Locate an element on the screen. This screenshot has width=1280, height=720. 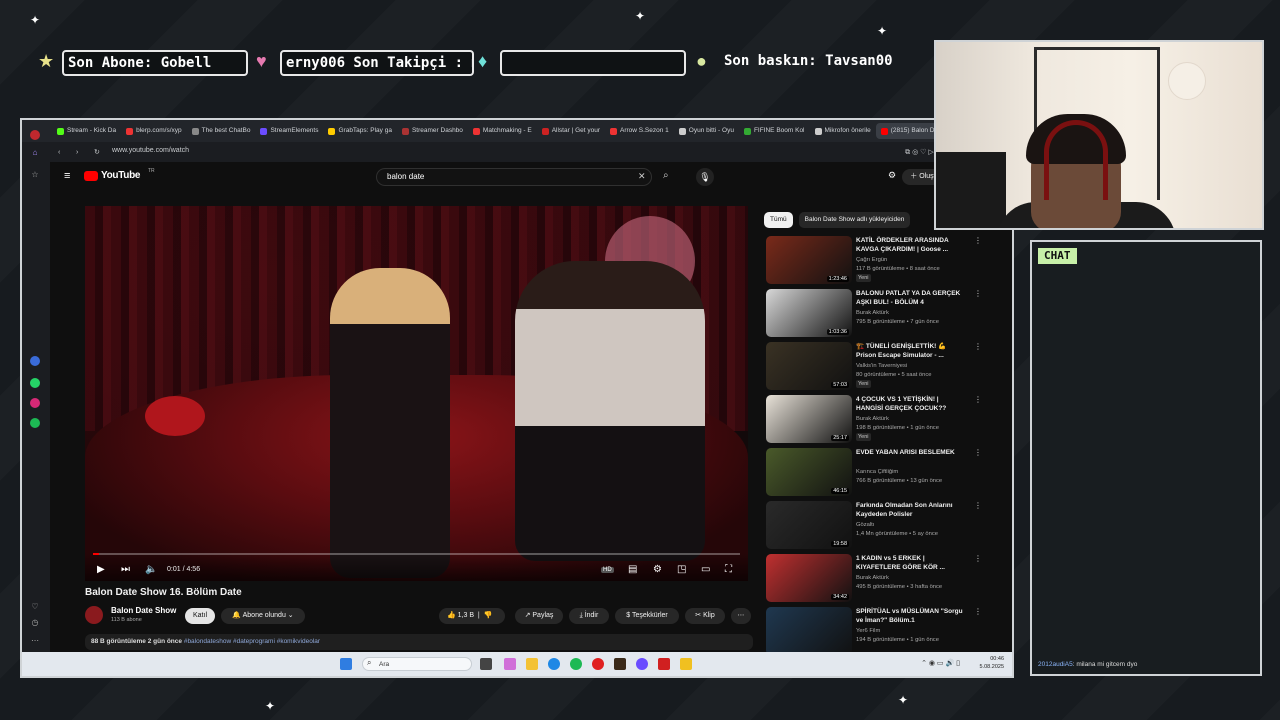
clip-button: ✂ Klip is located at coordinates (705, 616).